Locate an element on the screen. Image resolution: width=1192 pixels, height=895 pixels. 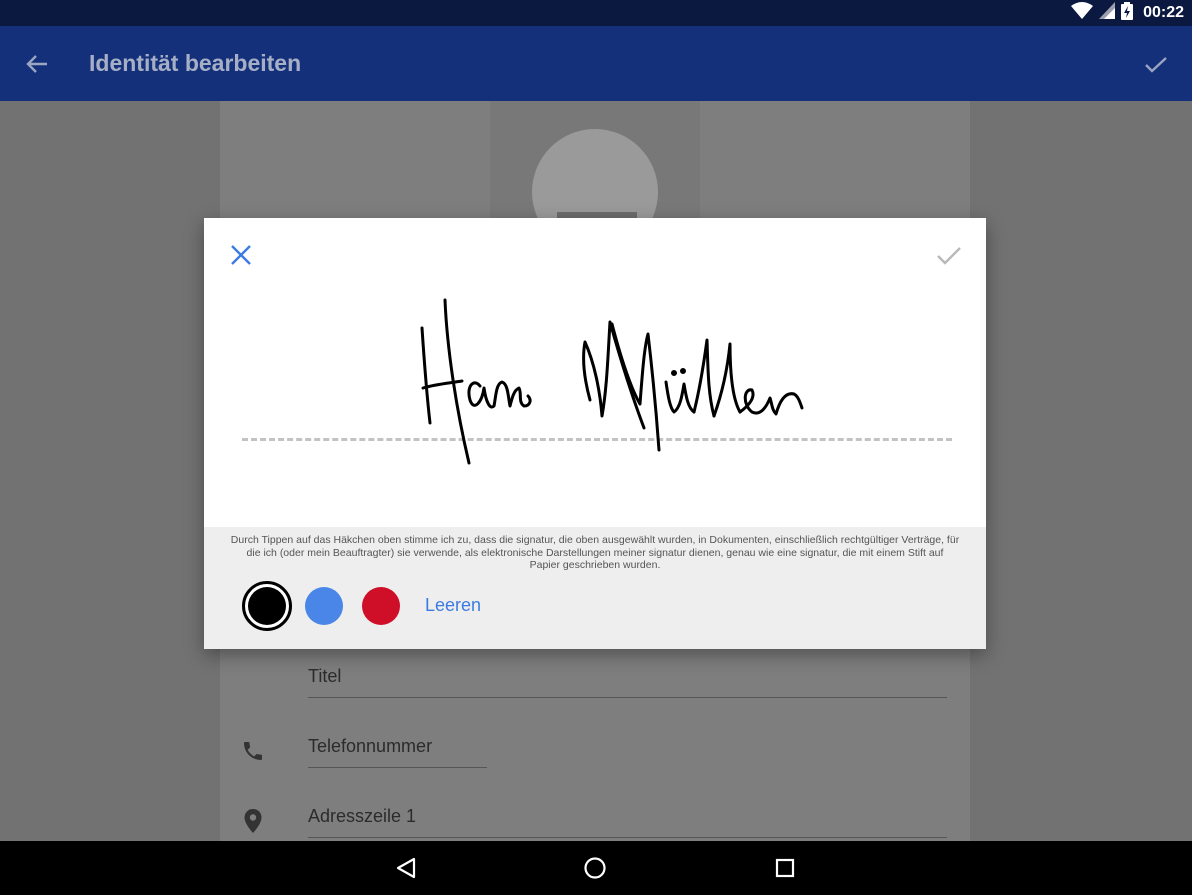
title-field: Titel is located at coordinates (324, 676).